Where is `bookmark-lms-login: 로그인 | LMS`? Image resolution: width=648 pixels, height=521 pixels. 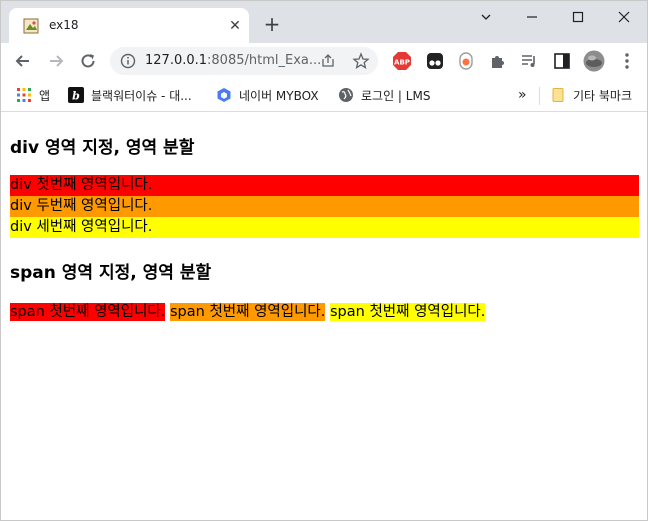
bookmark-lms-login: 로그인 | LMS is located at coordinates (384, 95).